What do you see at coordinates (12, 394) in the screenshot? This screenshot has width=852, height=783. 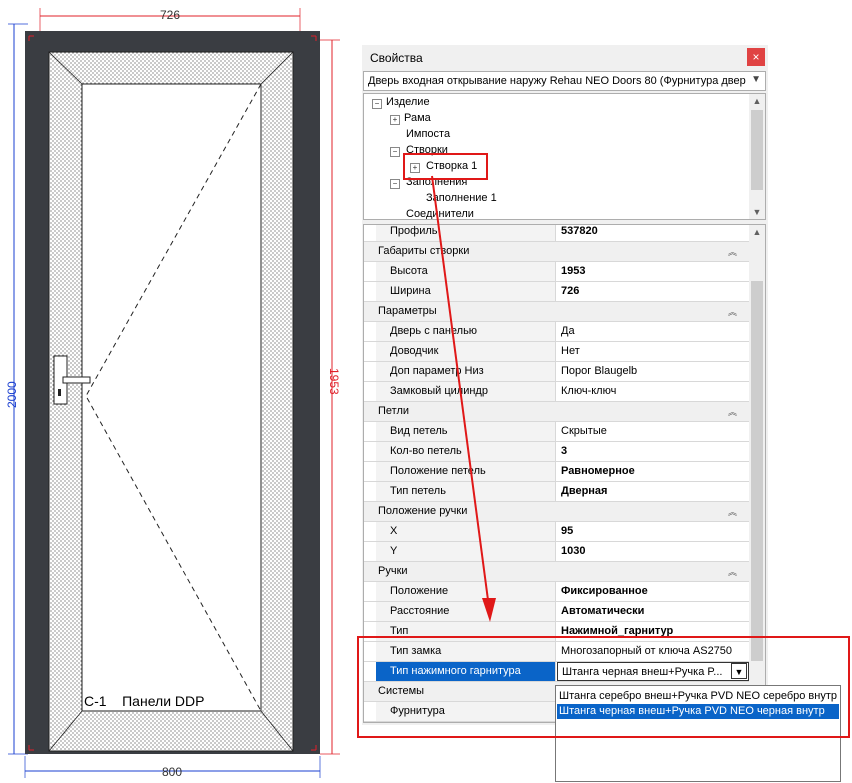 I see `dim-left-label: 2000` at bounding box center [12, 394].